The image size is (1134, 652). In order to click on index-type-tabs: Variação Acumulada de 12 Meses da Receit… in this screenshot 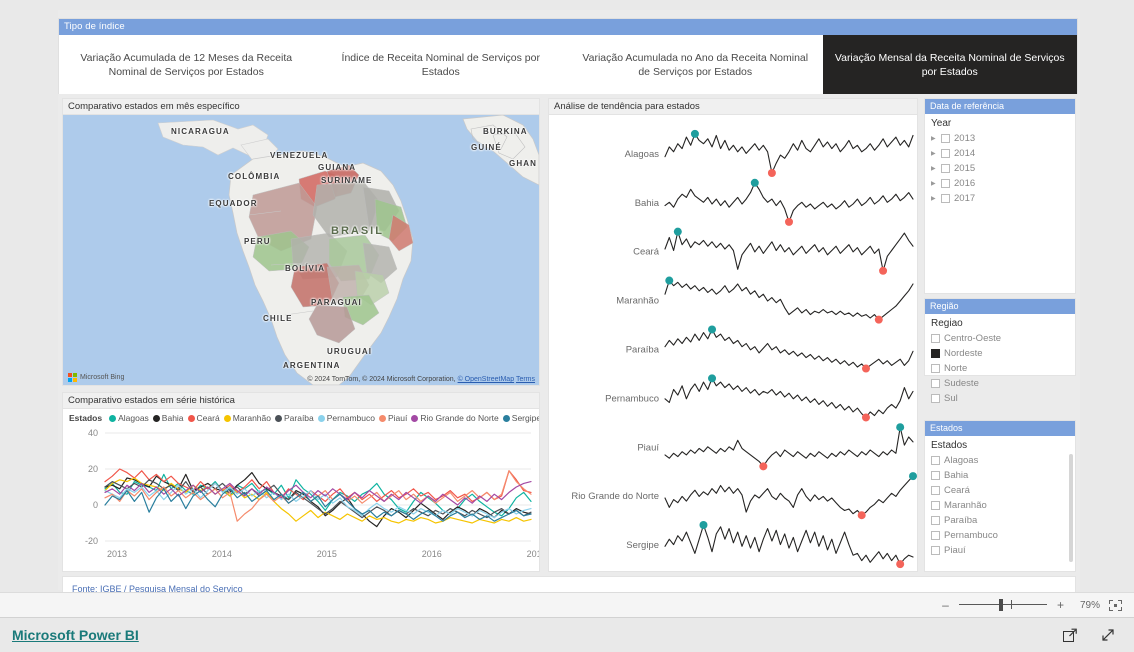, I will do `click(568, 64)`.